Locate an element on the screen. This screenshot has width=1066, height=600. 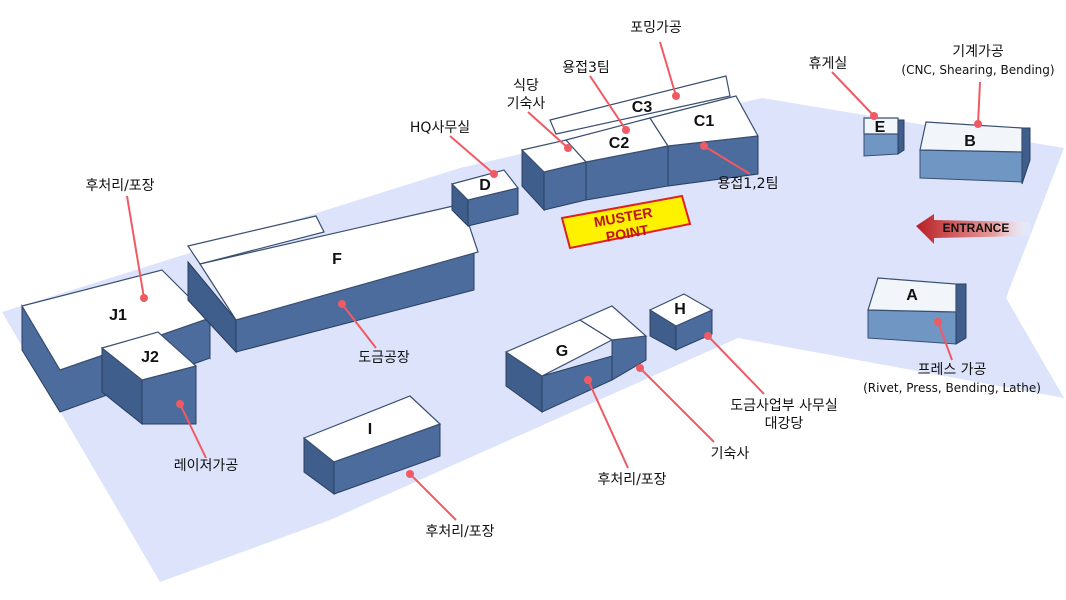
label-machining-sub: (CNC, Shearing, Bending) is located at coordinates (977, 70).